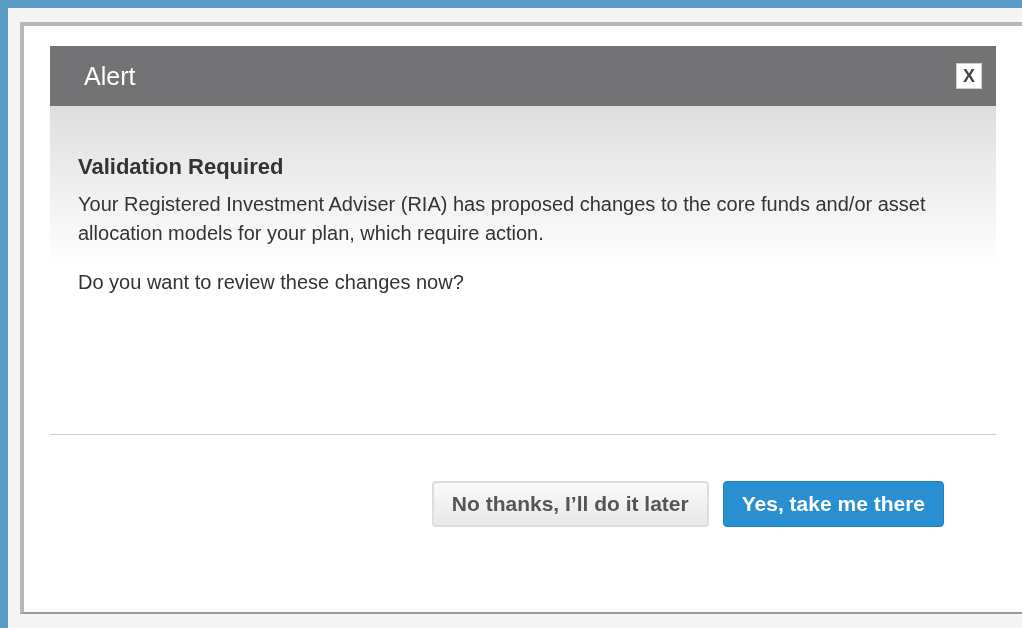  What do you see at coordinates (833, 504) in the screenshot?
I see `confirm-button: Yes, take me there` at bounding box center [833, 504].